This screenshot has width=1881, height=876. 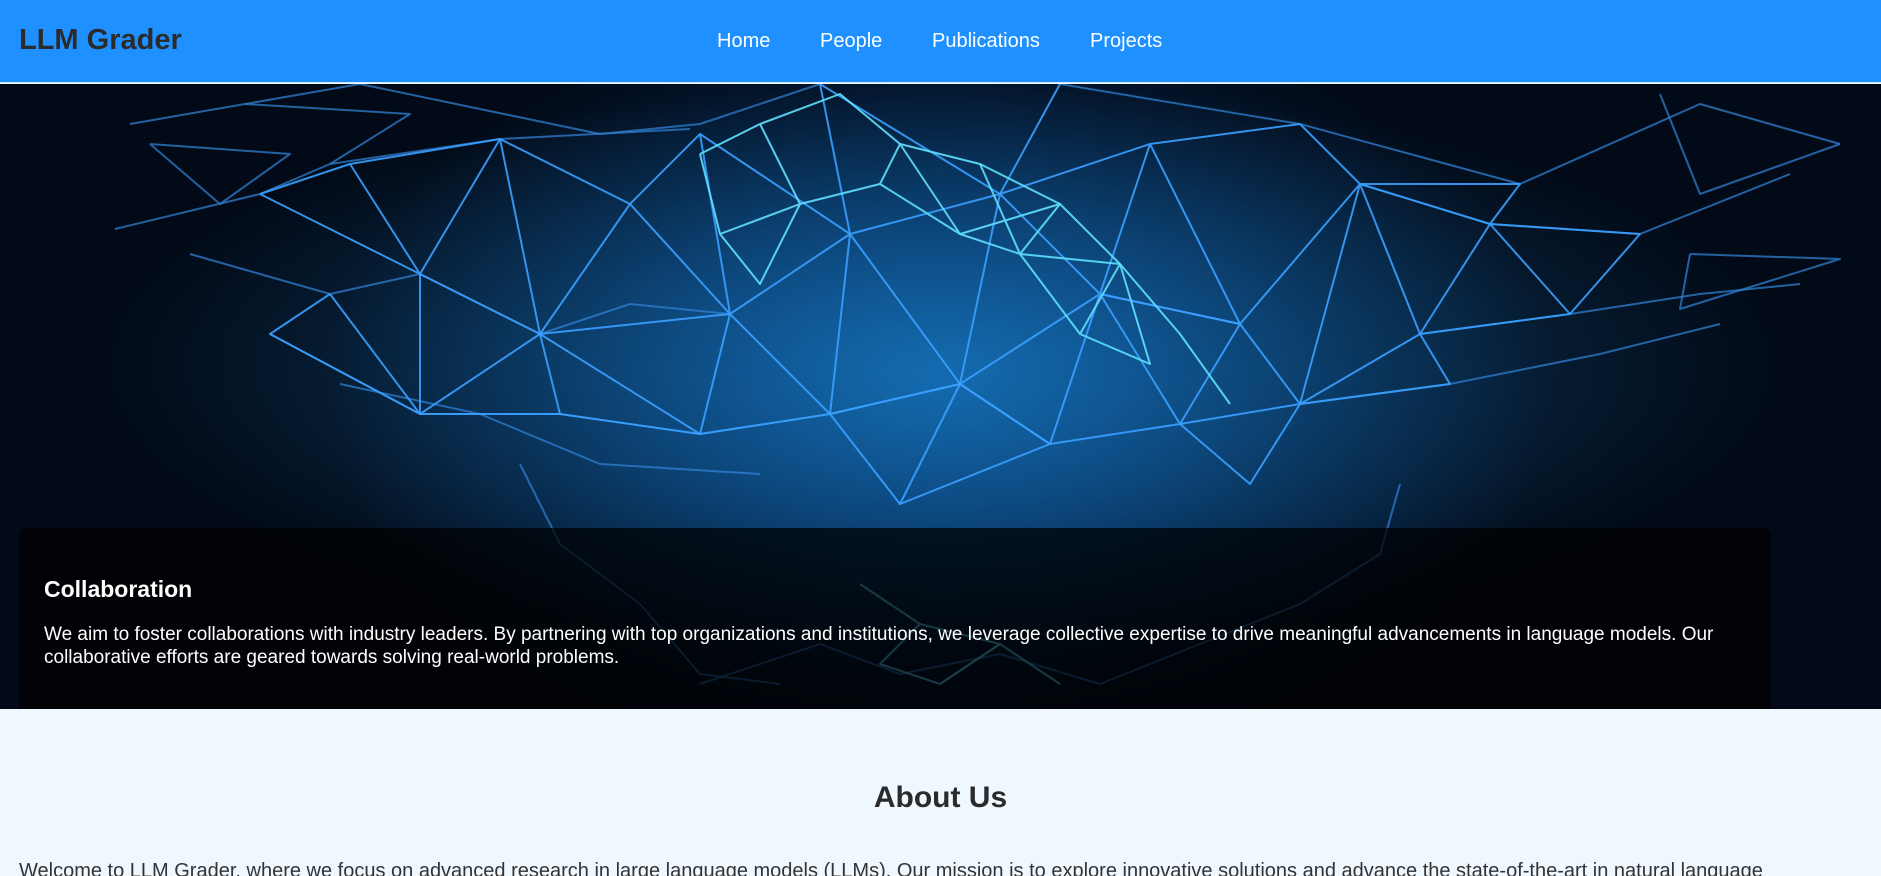 What do you see at coordinates (986, 41) in the screenshot?
I see `nav-link-publications: Publications` at bounding box center [986, 41].